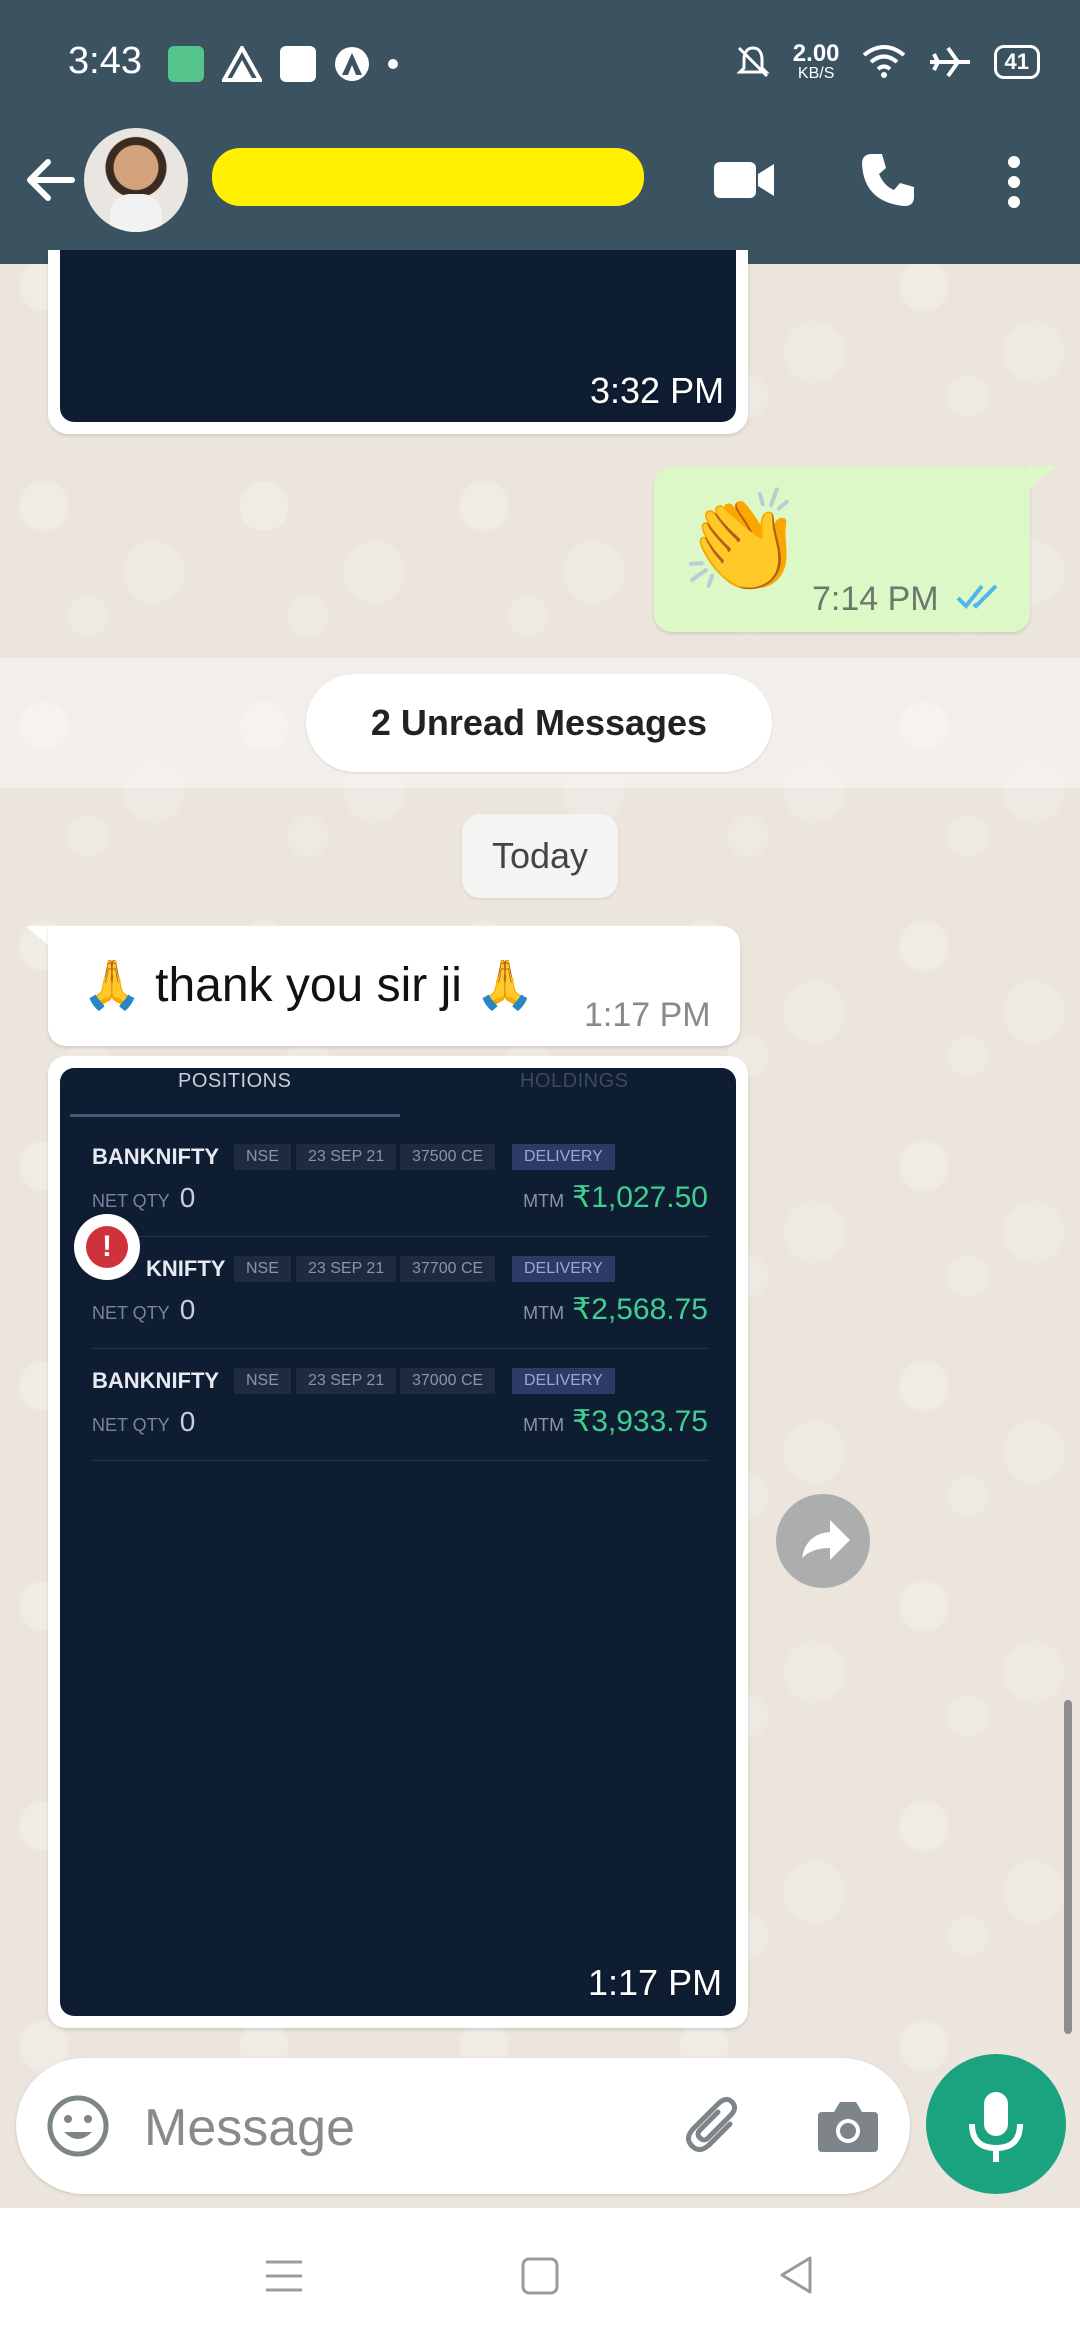 Image resolution: width=1080 pixels, height=2340 pixels. I want to click on arc-app-icon, so click(352, 64).